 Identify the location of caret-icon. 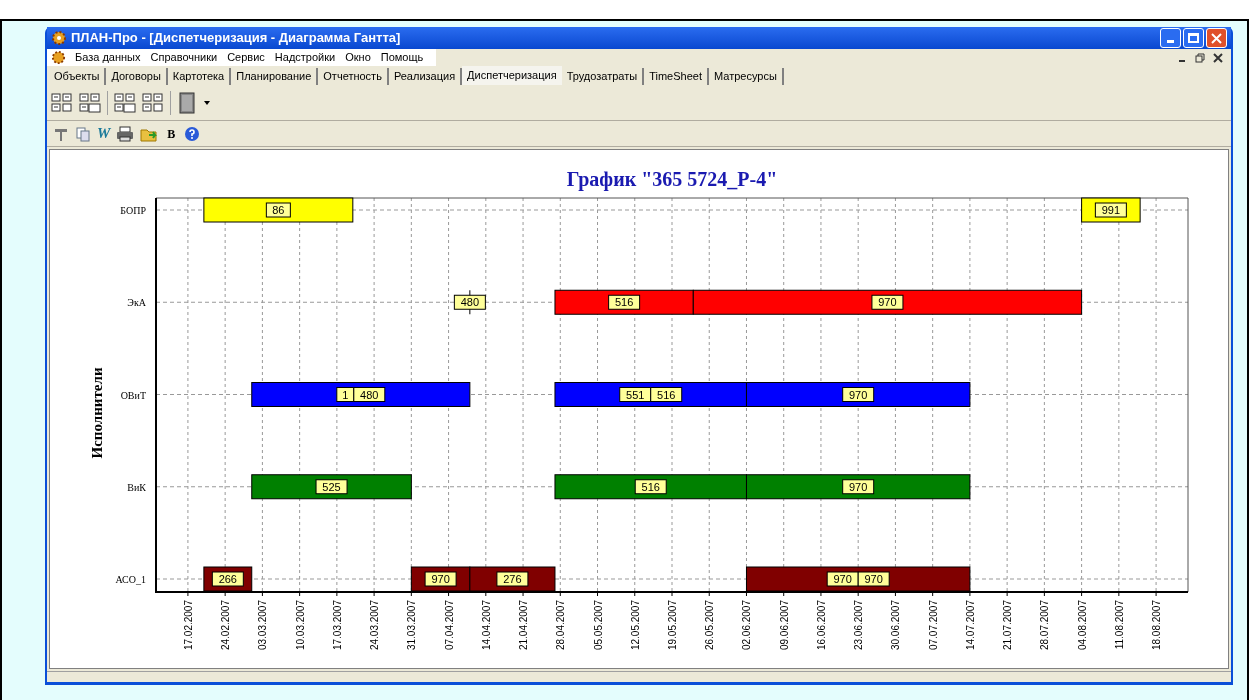
(207, 102).